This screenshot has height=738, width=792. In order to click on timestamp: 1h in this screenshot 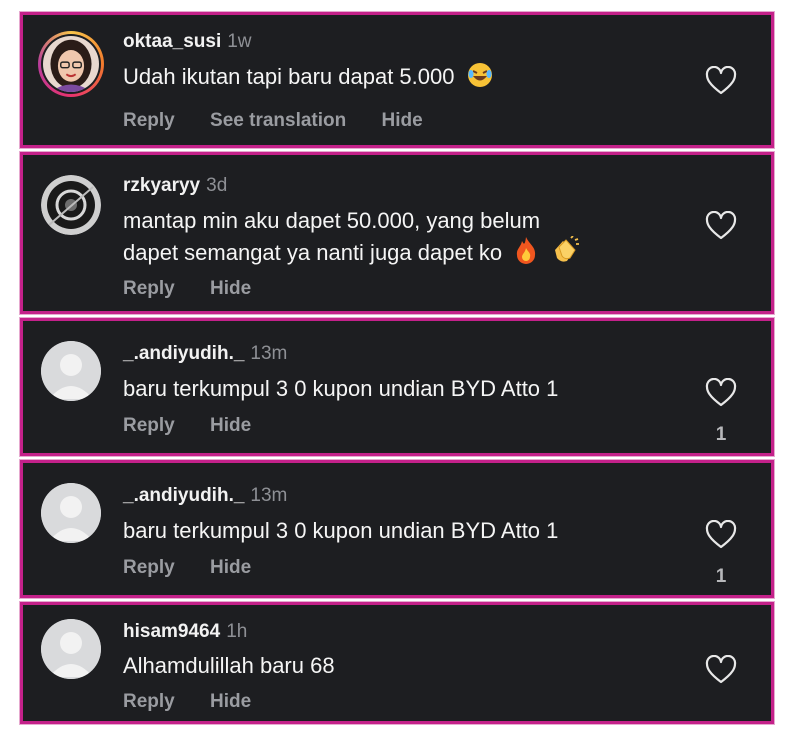, I will do `click(237, 631)`.